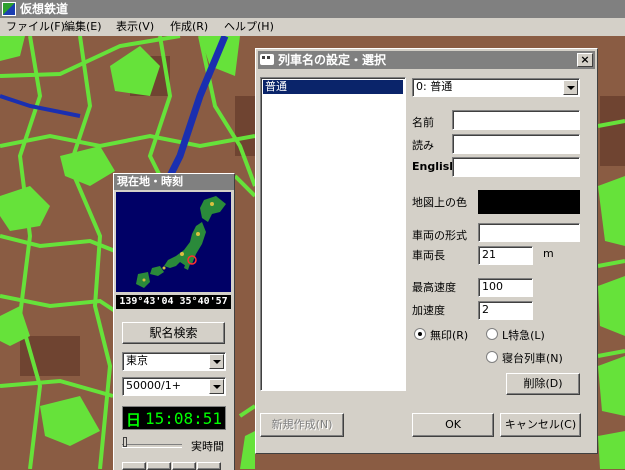 The width and height of the screenshot is (625, 470). I want to click on menu-help: ヘルプ(H), so click(249, 27).